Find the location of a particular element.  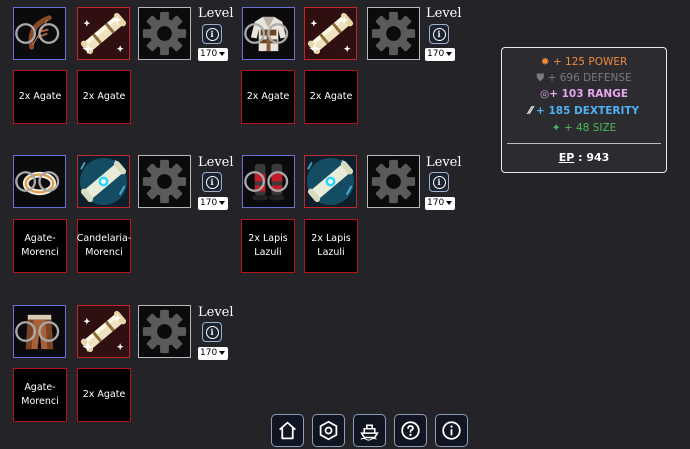

info-nav-button is located at coordinates (451, 430).